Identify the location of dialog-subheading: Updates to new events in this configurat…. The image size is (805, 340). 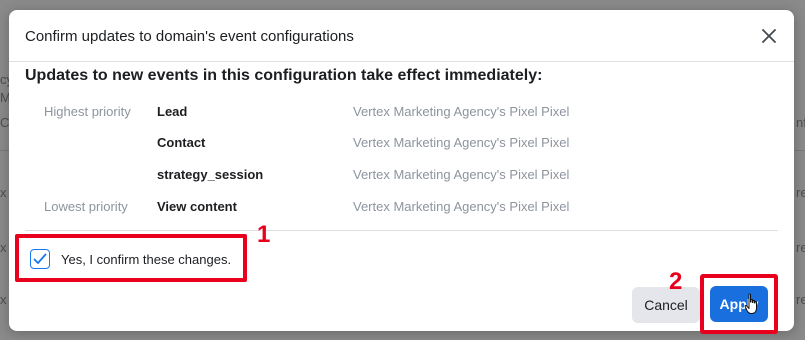
(284, 75).